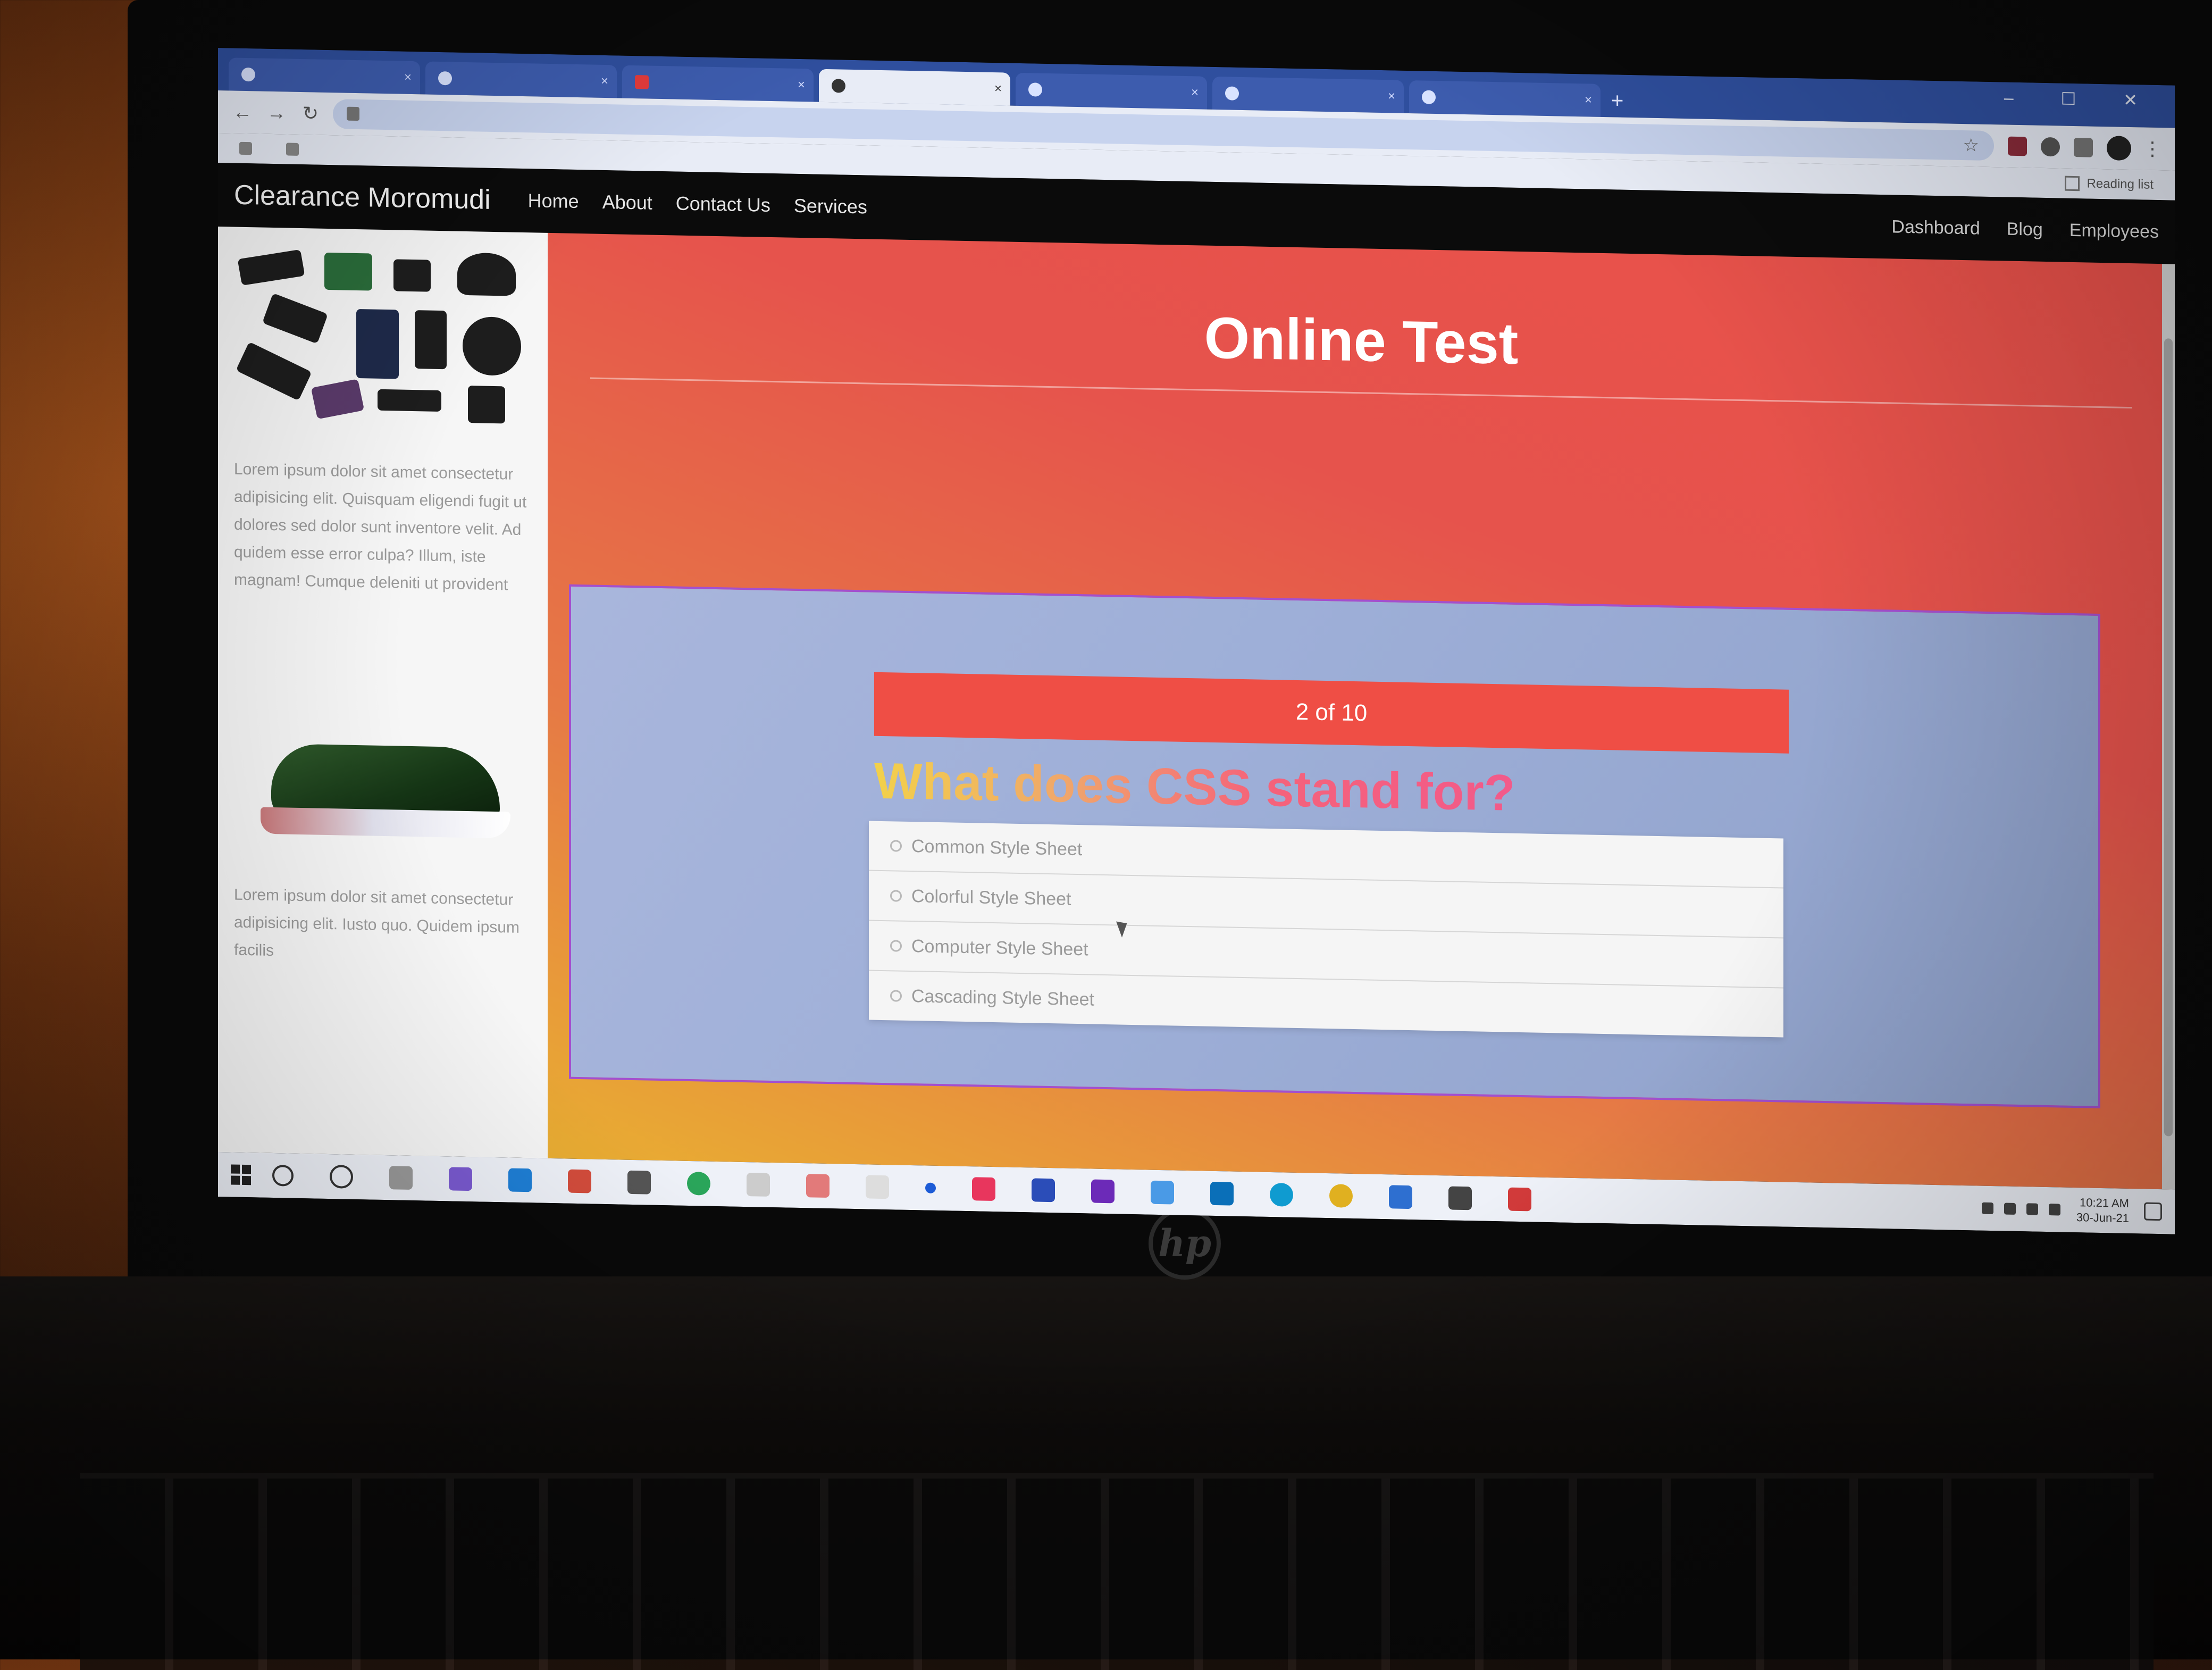  I want to click on window-controls: – ☐ ✕, so click(2081, 99).